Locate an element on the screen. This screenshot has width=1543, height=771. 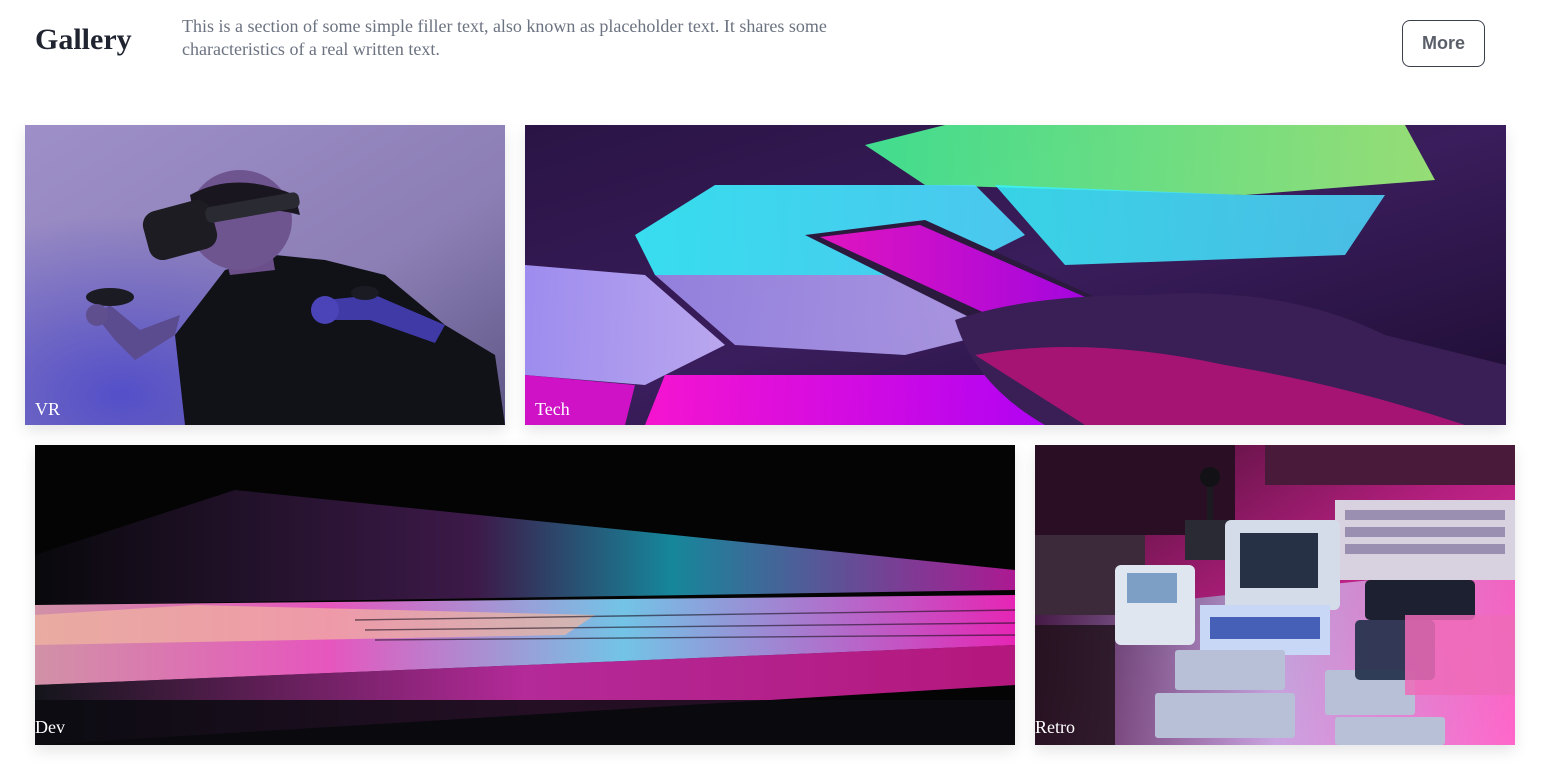
page-title: Gallery is located at coordinates (83, 39).